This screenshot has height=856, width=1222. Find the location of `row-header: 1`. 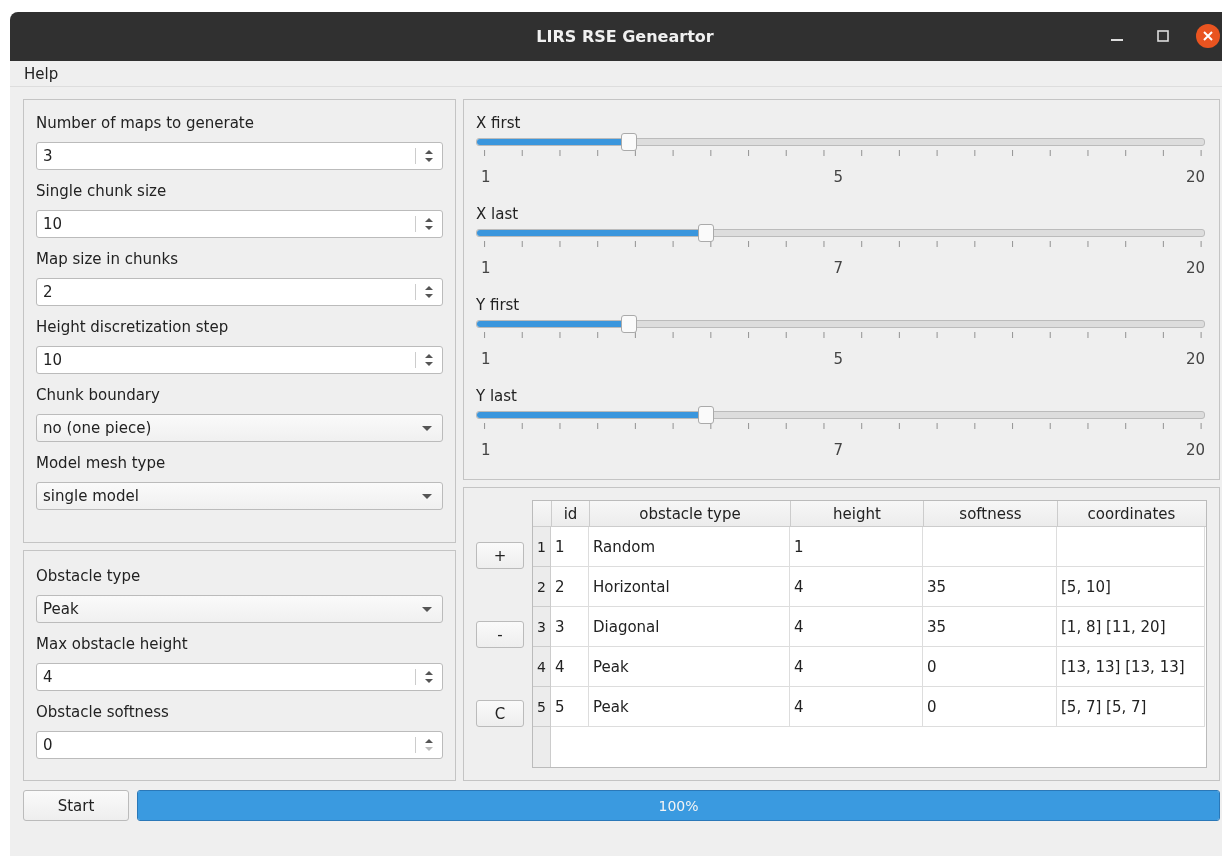

row-header: 1 is located at coordinates (542, 547).